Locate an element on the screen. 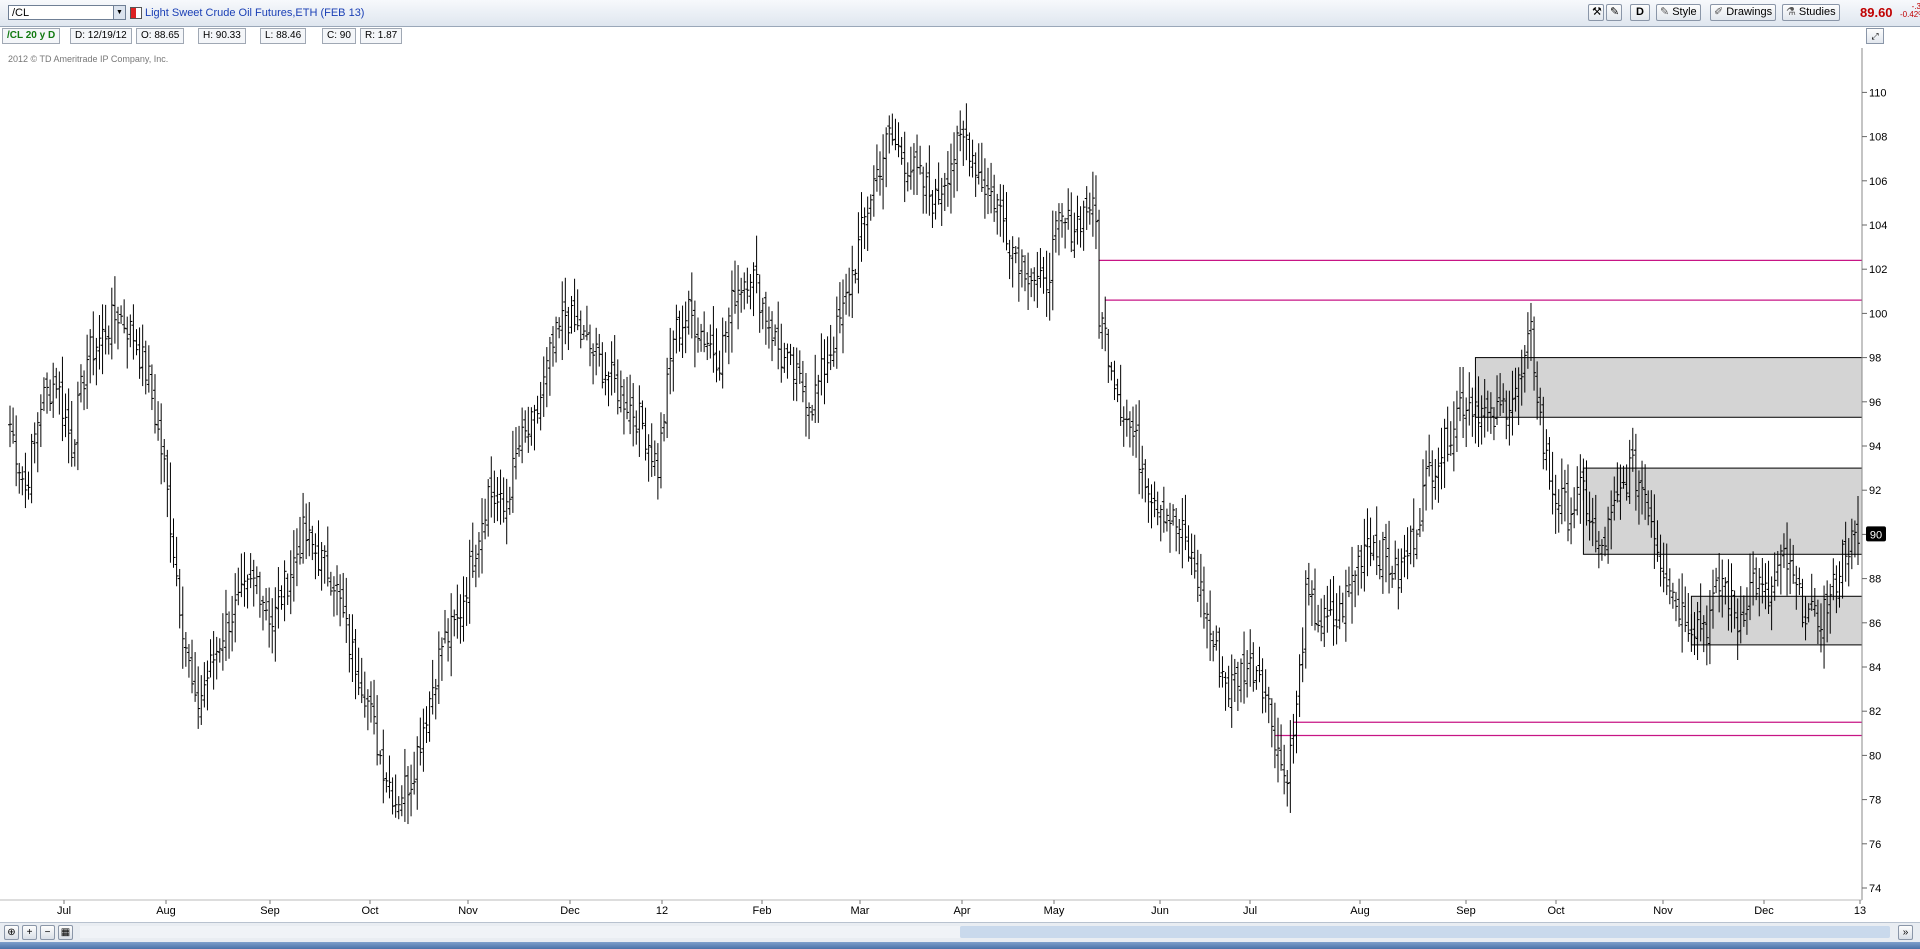 Image resolution: width=1920 pixels, height=949 pixels. x-tick-label: 13 is located at coordinates (1860, 911).